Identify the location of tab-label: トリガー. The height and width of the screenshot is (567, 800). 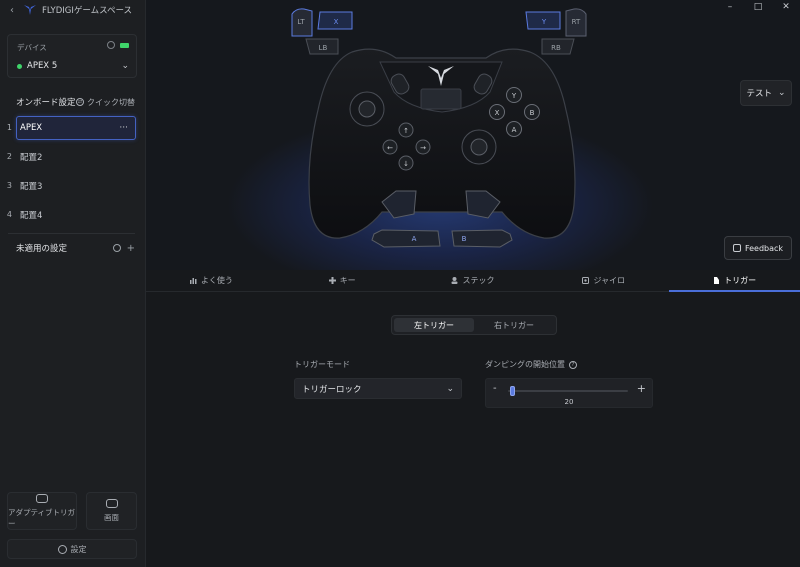
(740, 280).